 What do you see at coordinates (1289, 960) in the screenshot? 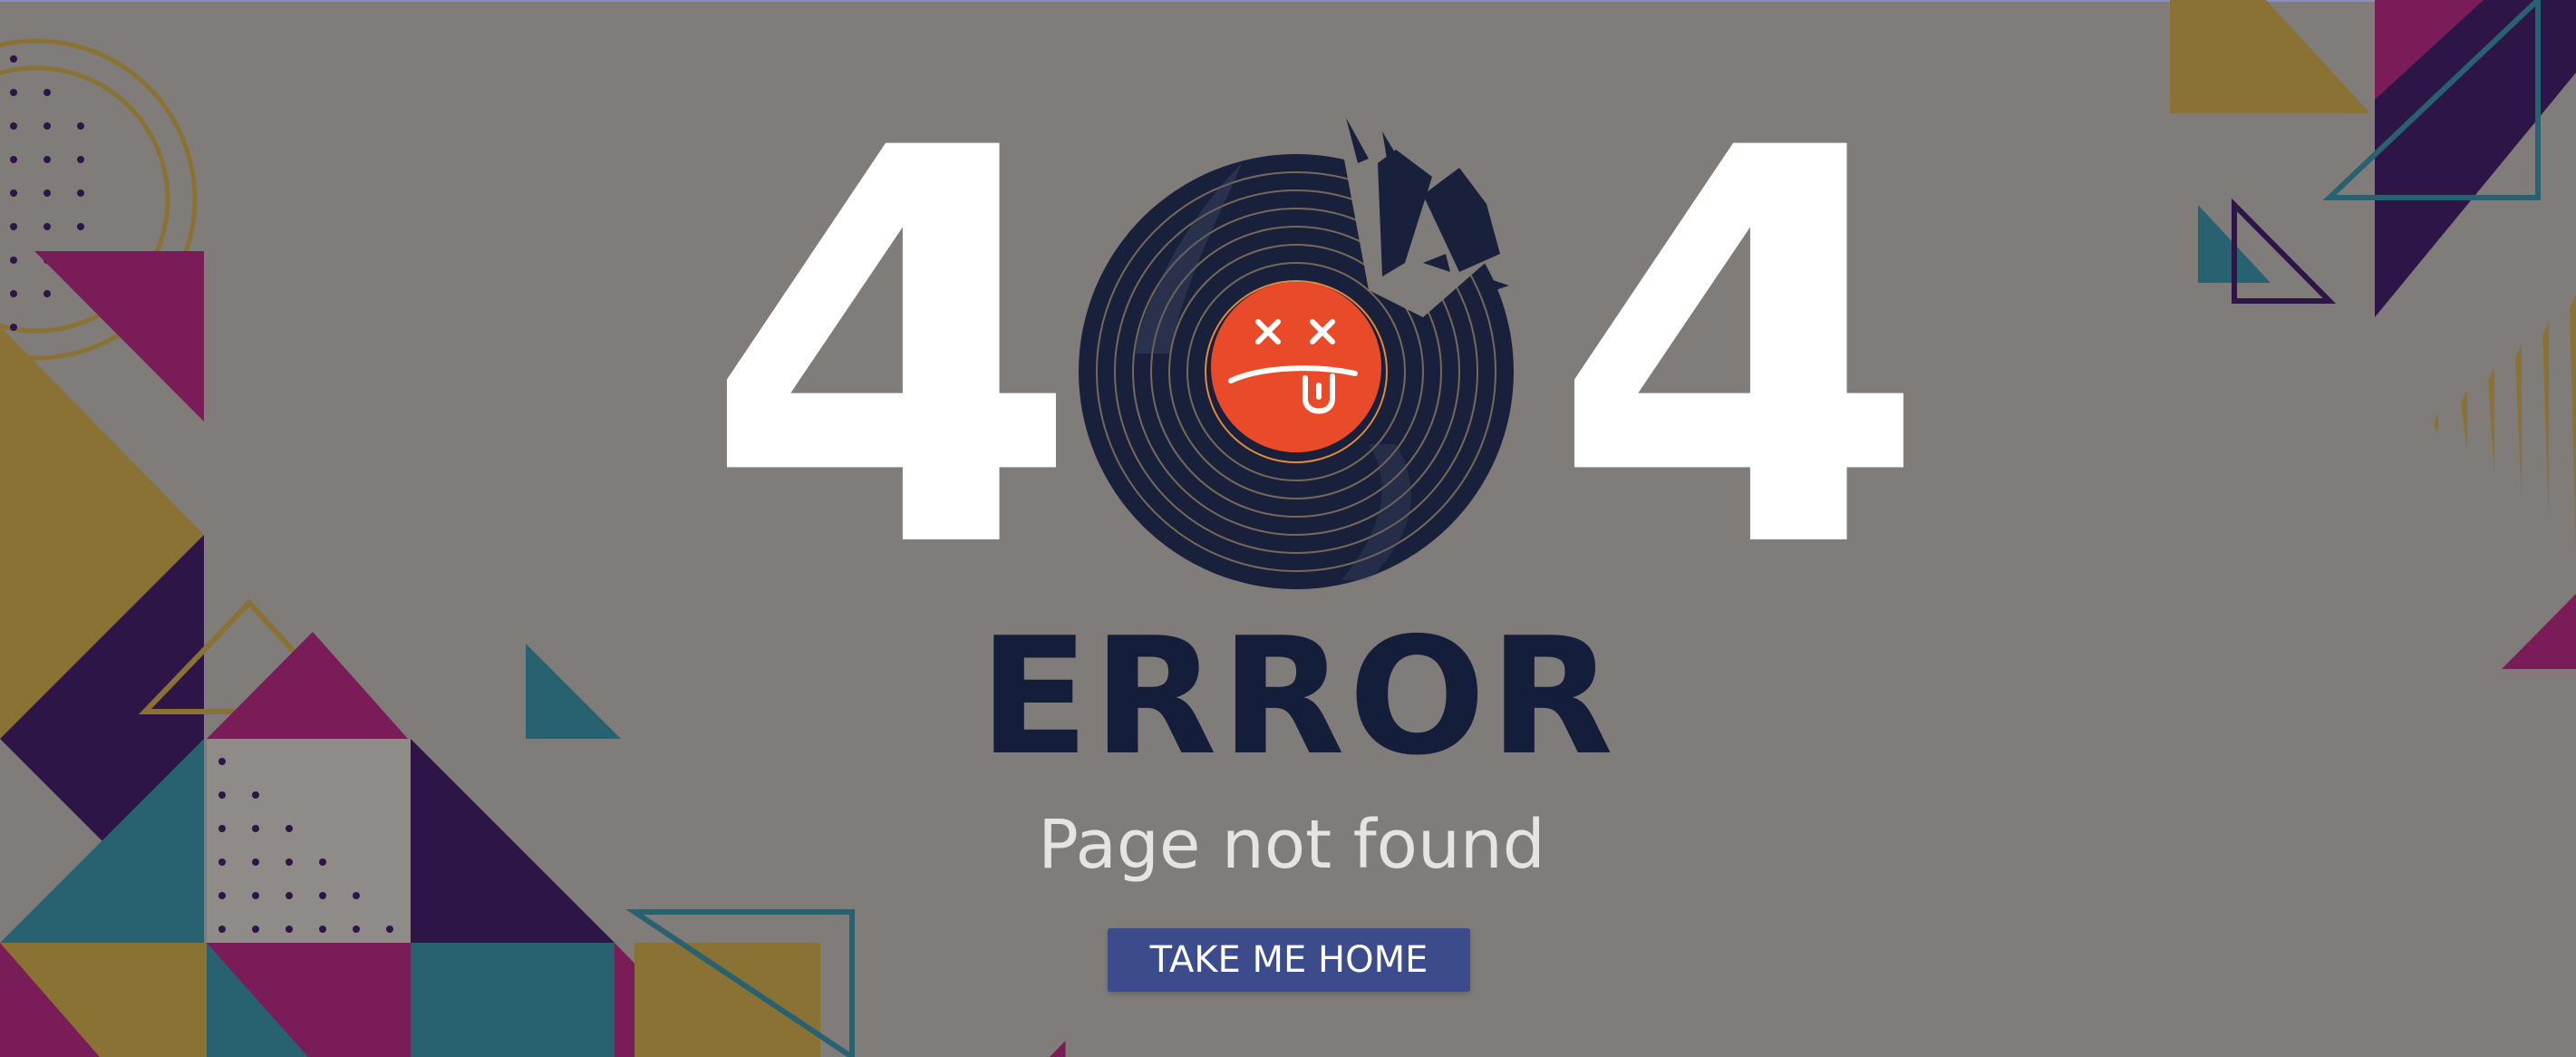
I see `take-me-home-button: TAKE ME HOME` at bounding box center [1289, 960].